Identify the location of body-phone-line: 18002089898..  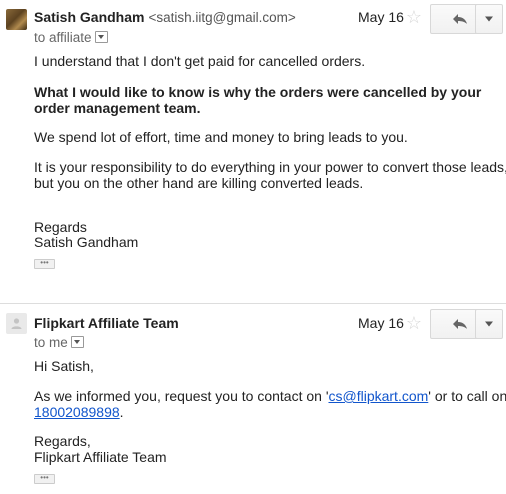
(79, 412).